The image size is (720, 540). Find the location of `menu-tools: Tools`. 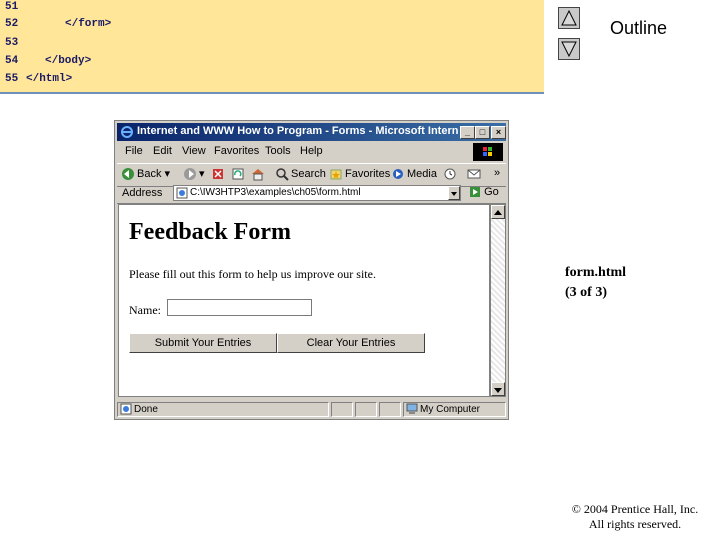

menu-tools: Tools is located at coordinates (278, 151).